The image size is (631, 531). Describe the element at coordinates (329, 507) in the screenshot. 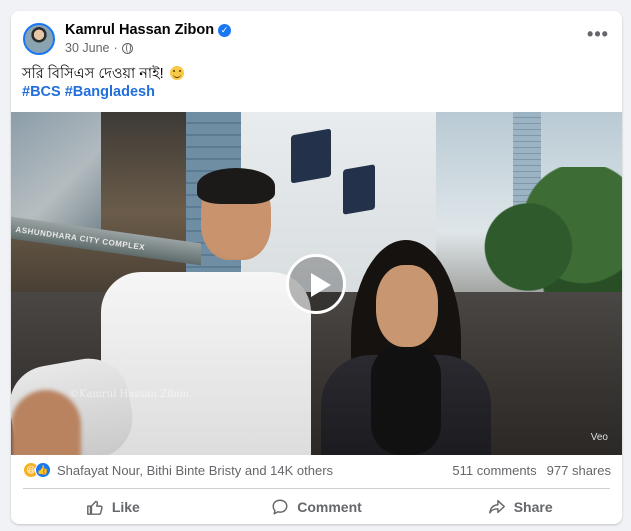

I see `comment-label: Comment` at that location.